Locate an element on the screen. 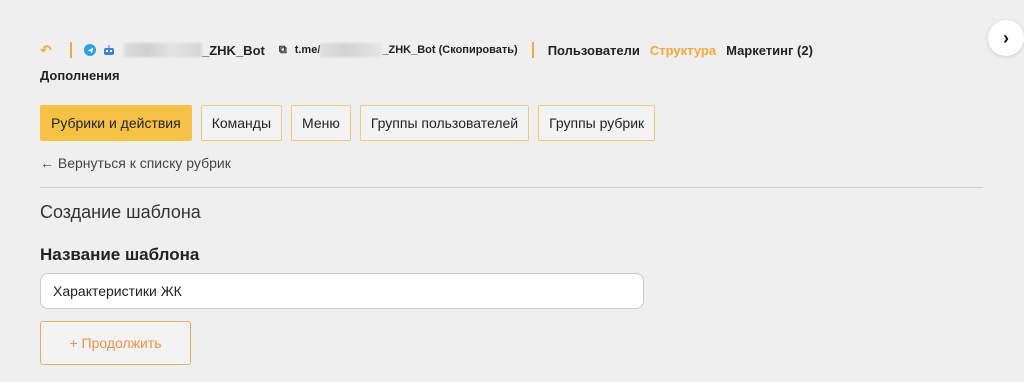 Image resolution: width=1024 pixels, height=382 pixels. bot-name-redacted is located at coordinates (163, 50).